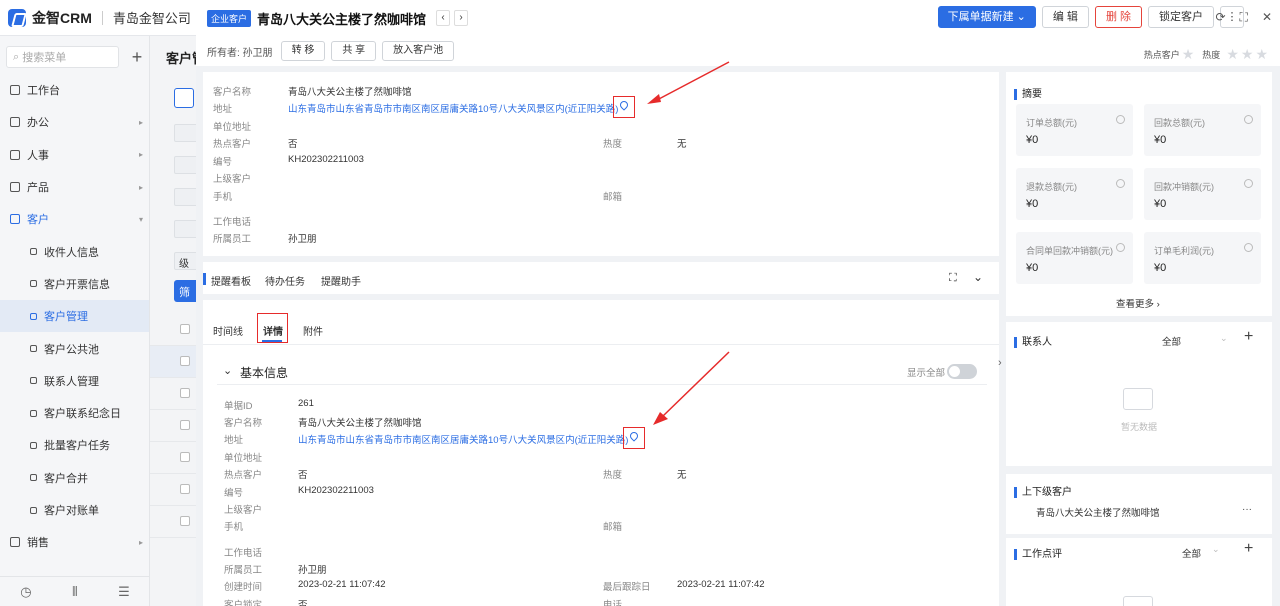  I want to click on field-label: 单位地址, so click(243, 458).